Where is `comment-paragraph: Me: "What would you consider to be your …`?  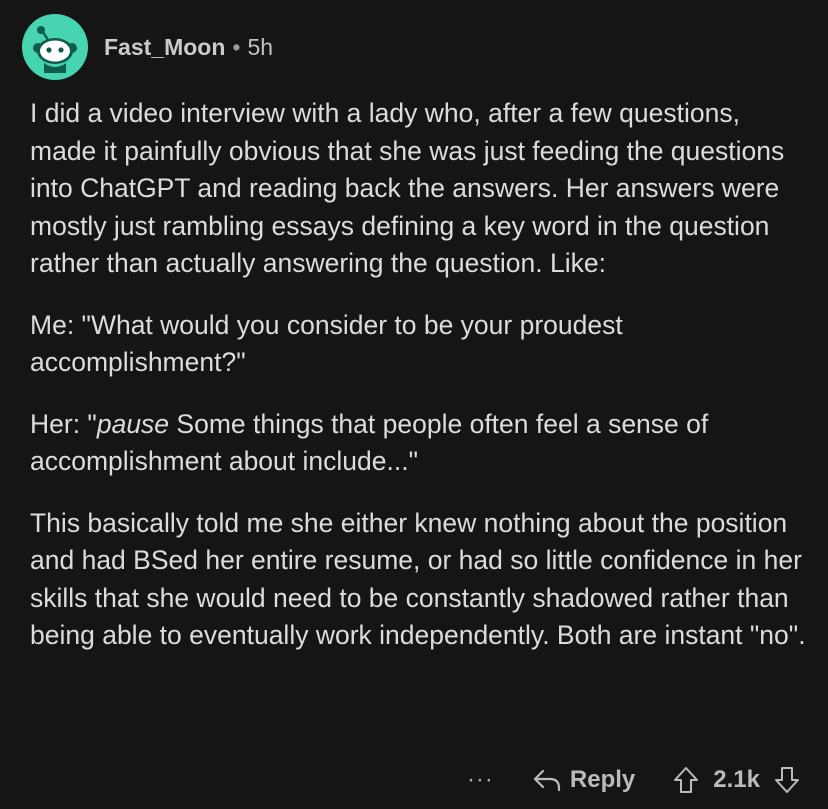 comment-paragraph: Me: "What would you consider to be your … is located at coordinates (326, 343).